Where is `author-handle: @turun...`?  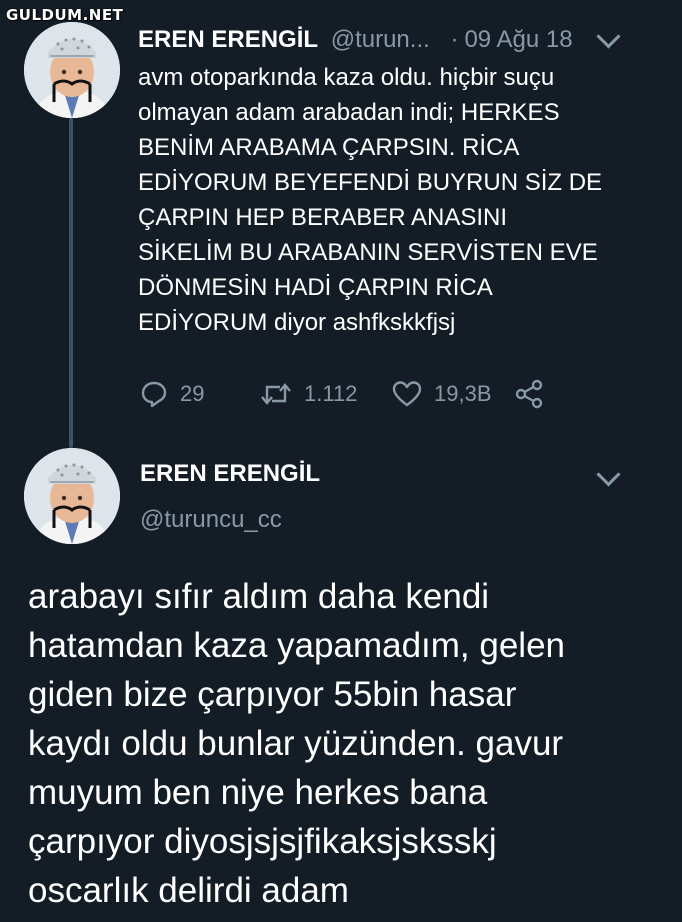 author-handle: @turun... is located at coordinates (380, 39).